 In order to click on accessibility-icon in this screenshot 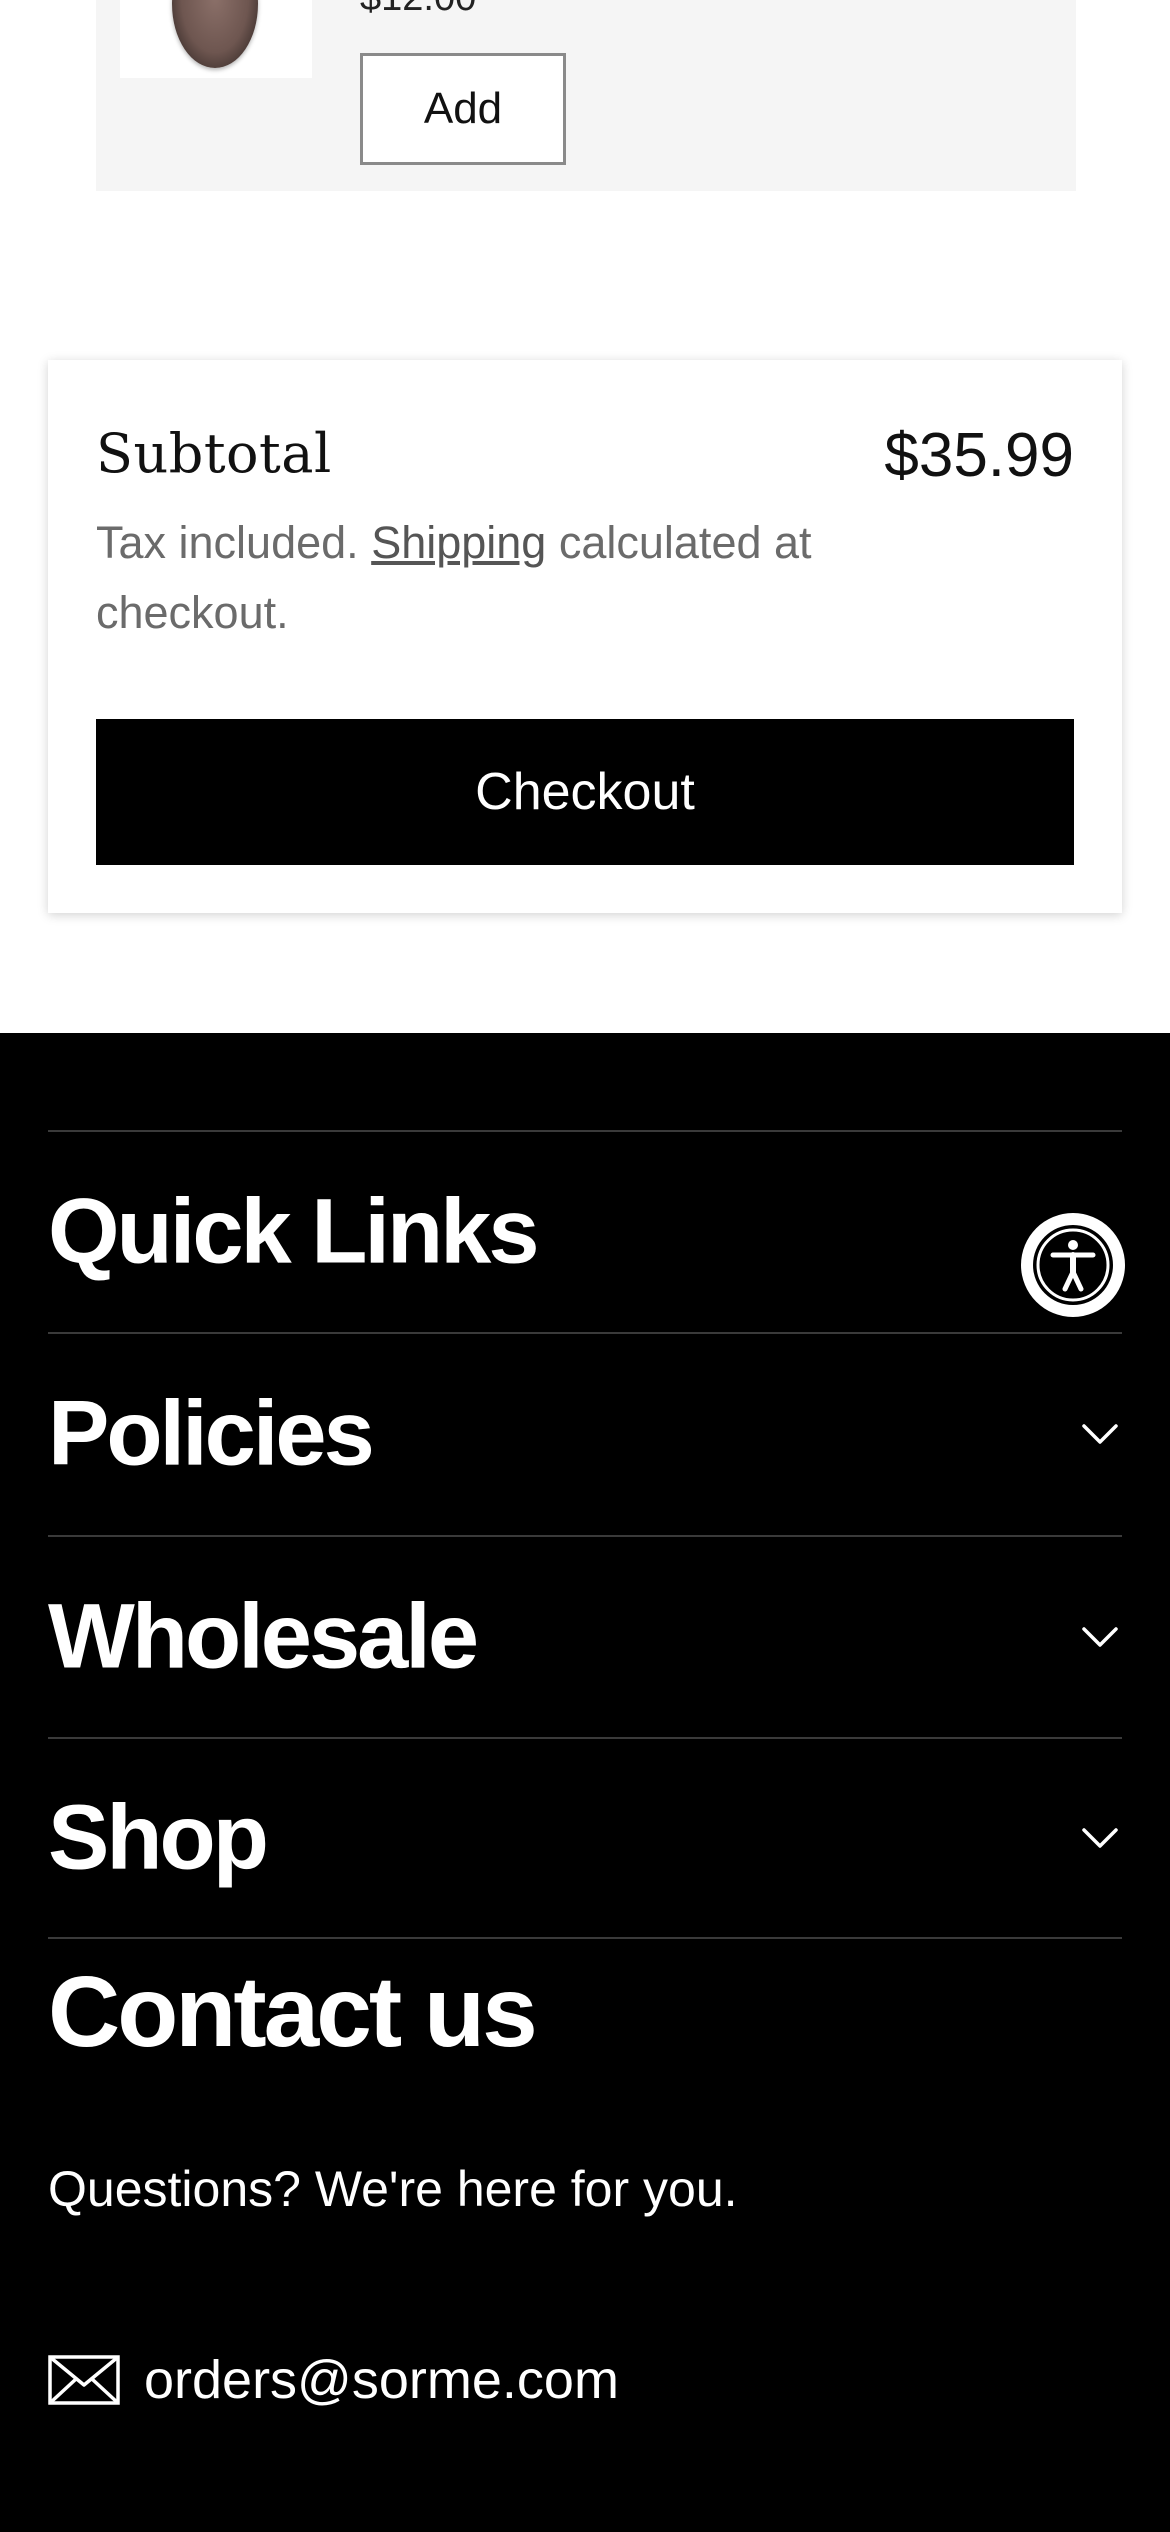, I will do `click(1073, 1265)`.